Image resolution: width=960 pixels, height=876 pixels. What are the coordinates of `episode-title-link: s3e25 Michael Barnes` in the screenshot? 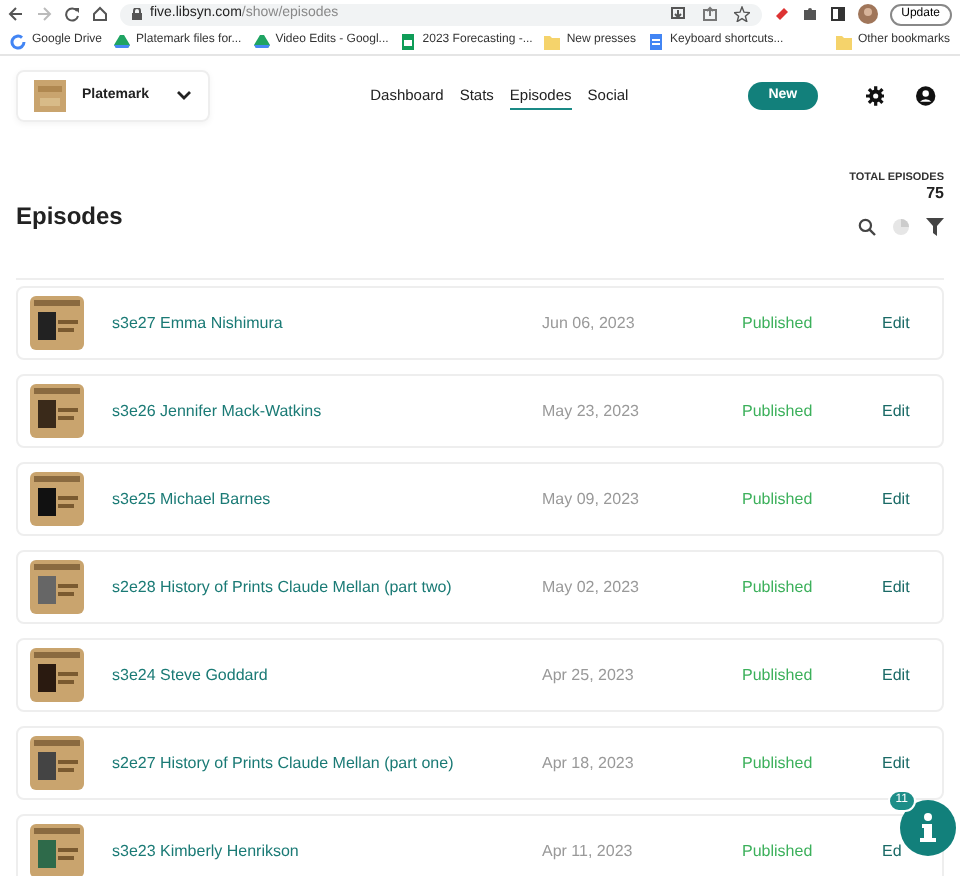 It's located at (327, 499).